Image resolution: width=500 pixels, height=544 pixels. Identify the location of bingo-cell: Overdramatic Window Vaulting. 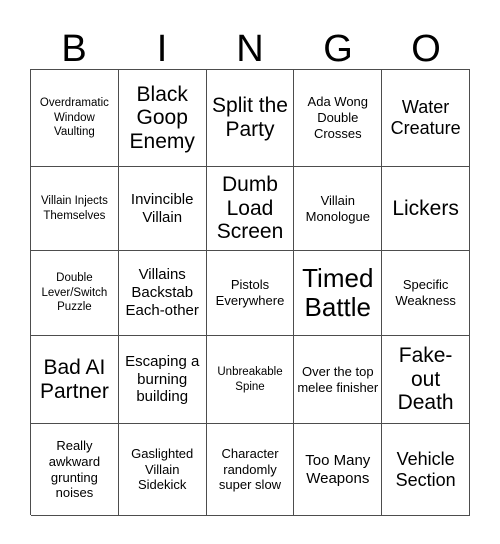
(75, 118).